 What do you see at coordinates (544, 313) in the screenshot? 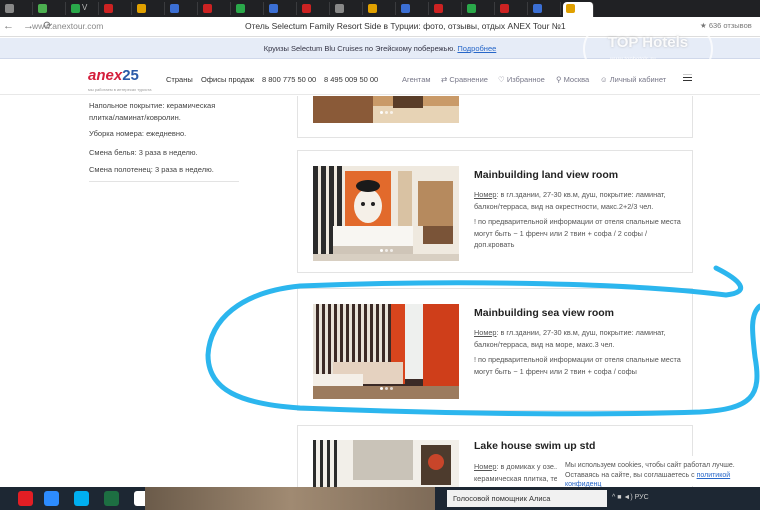
I see `room-title: Mainbuilding sea view room` at bounding box center [544, 313].